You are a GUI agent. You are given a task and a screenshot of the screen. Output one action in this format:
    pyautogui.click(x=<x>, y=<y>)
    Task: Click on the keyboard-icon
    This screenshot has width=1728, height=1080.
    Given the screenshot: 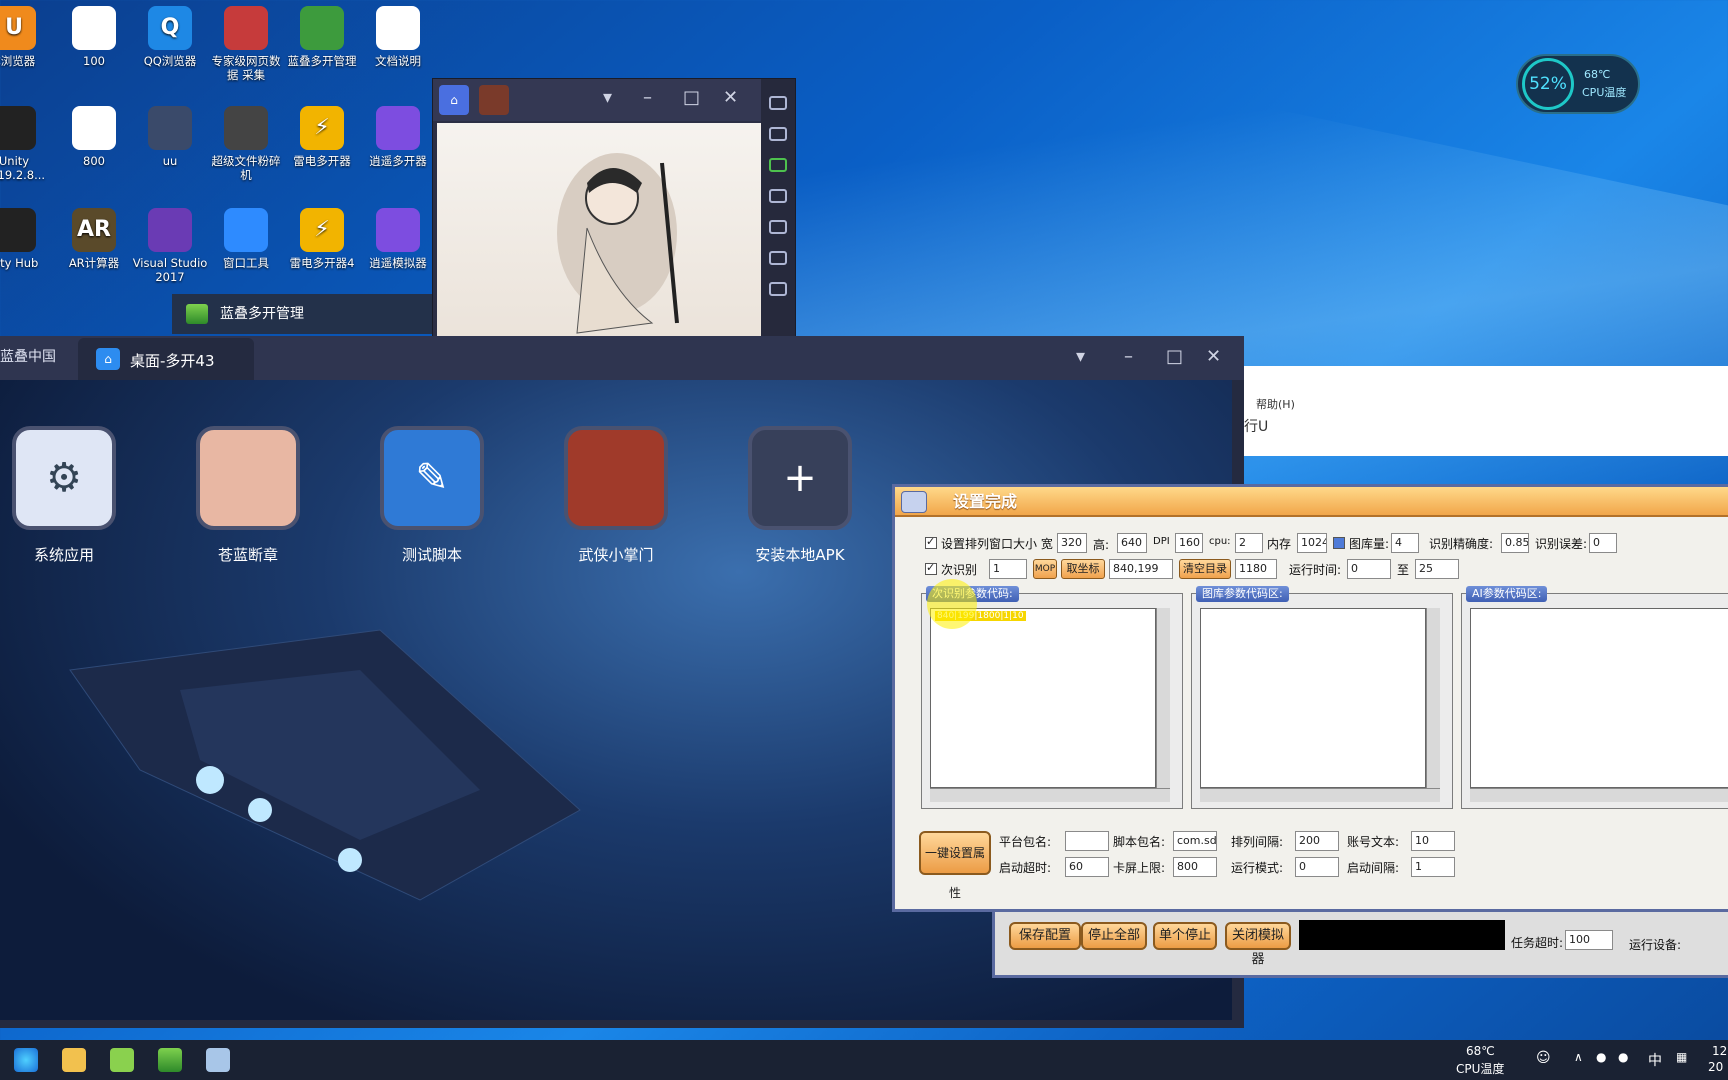 What is the action you would take?
    pyautogui.click(x=778, y=134)
    